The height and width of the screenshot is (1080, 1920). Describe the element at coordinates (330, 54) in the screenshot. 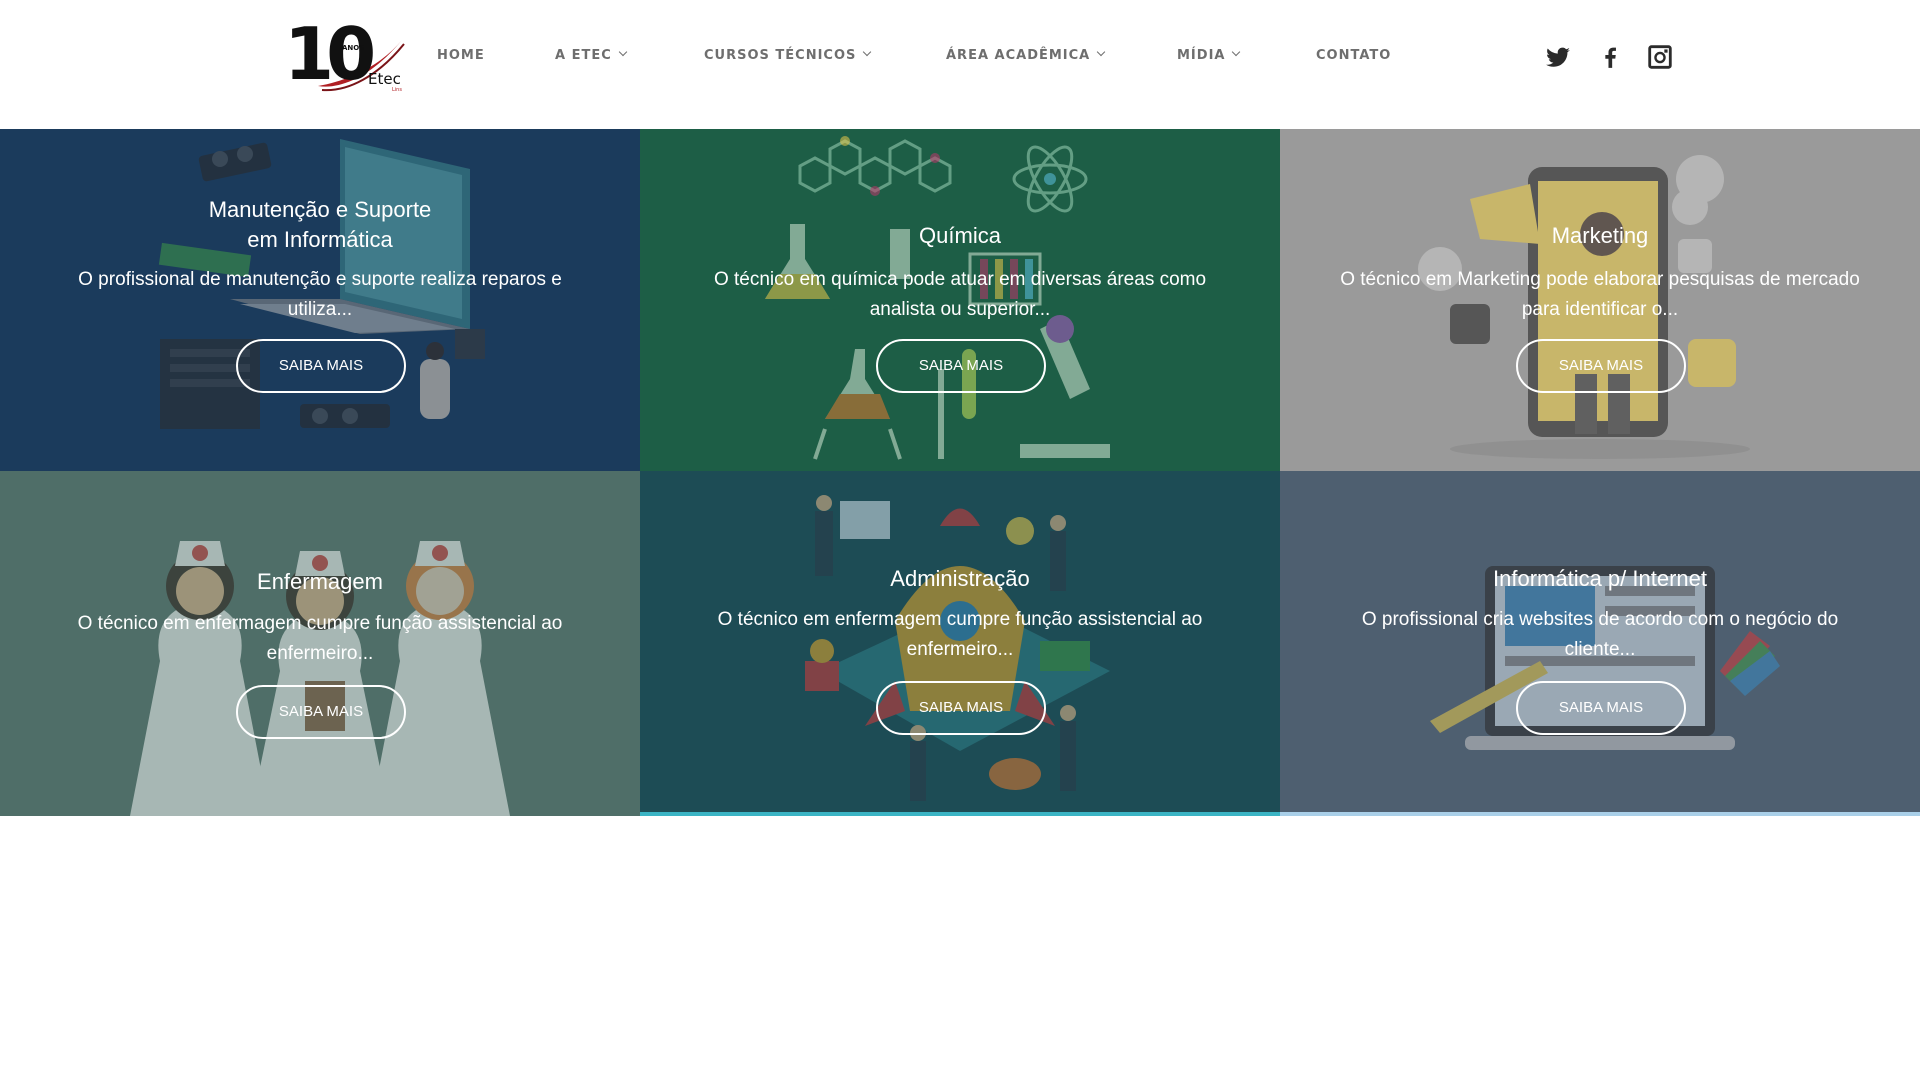

I see `logo-number: 10` at that location.